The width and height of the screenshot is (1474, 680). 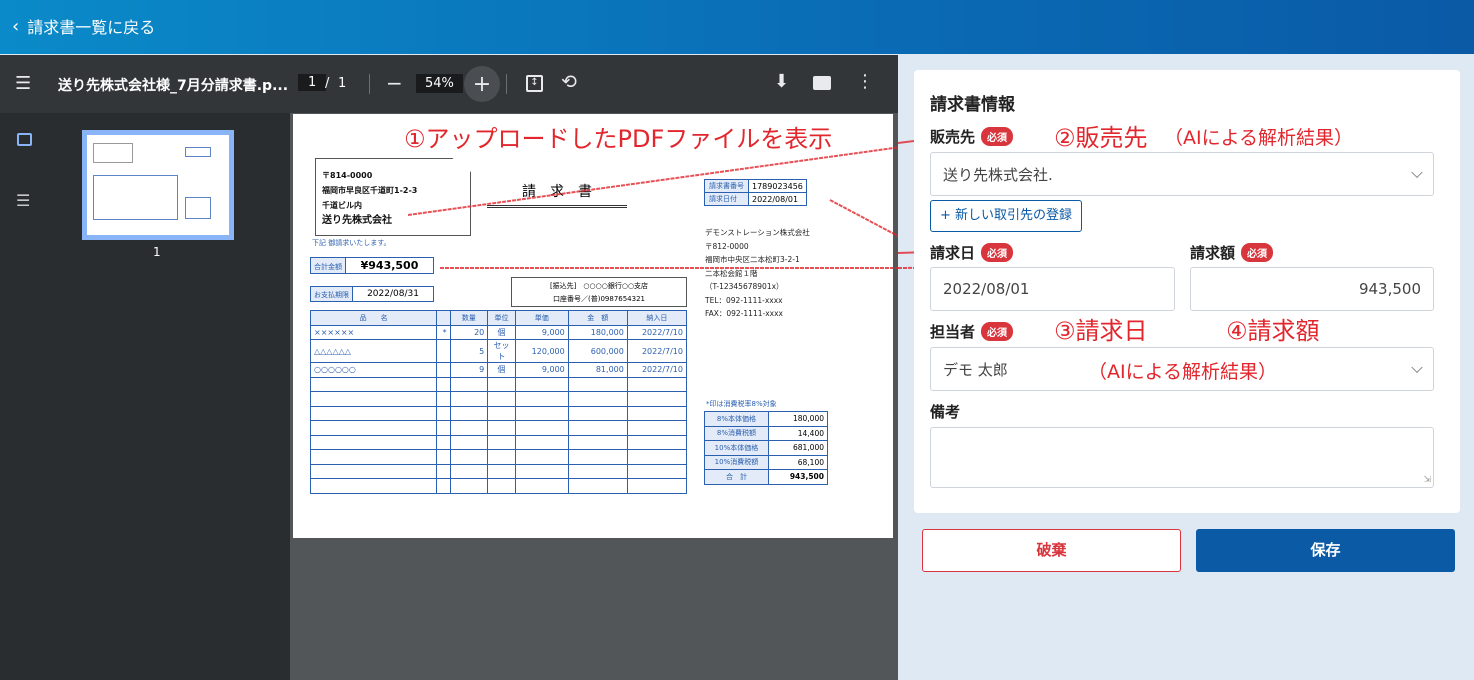 I want to click on table-cell: 個, so click(x=501, y=332).